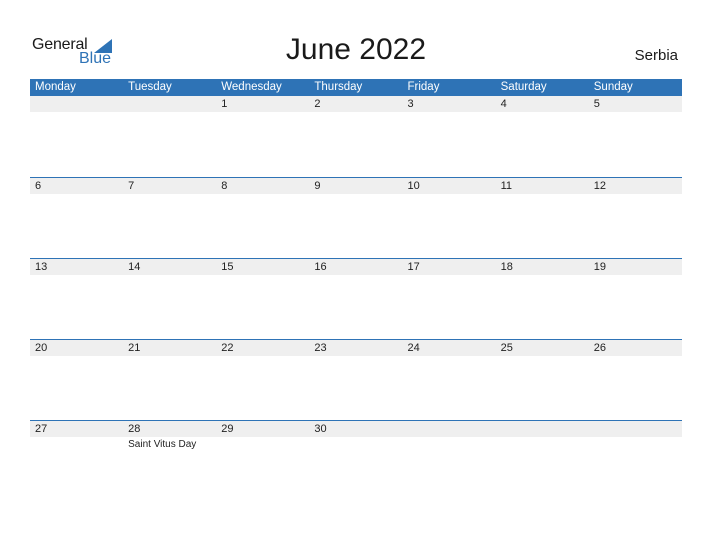 The height and width of the screenshot is (550, 712). Describe the element at coordinates (338, 87) in the screenshot. I see `weekday-thursday: Thursday` at that location.